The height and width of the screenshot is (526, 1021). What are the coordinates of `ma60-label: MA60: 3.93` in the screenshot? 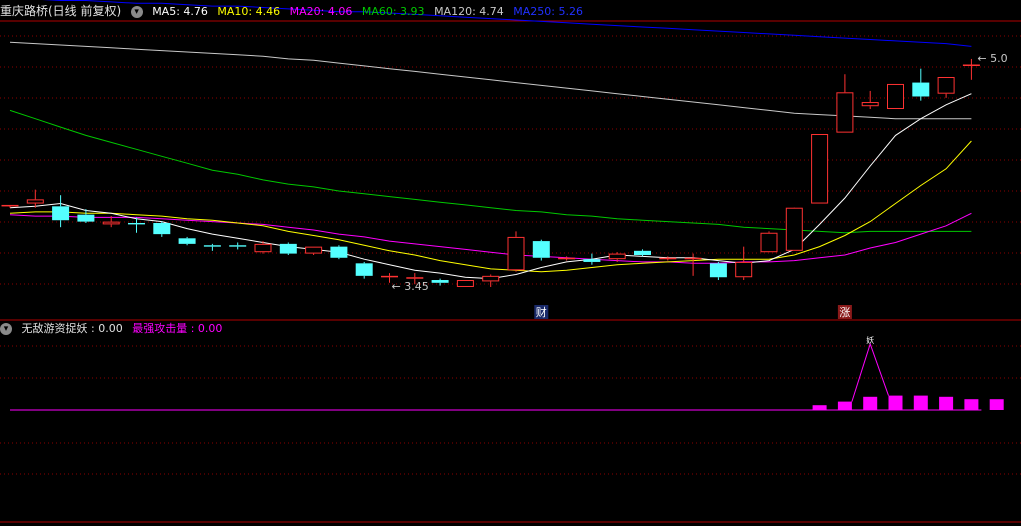 It's located at (393, 11).